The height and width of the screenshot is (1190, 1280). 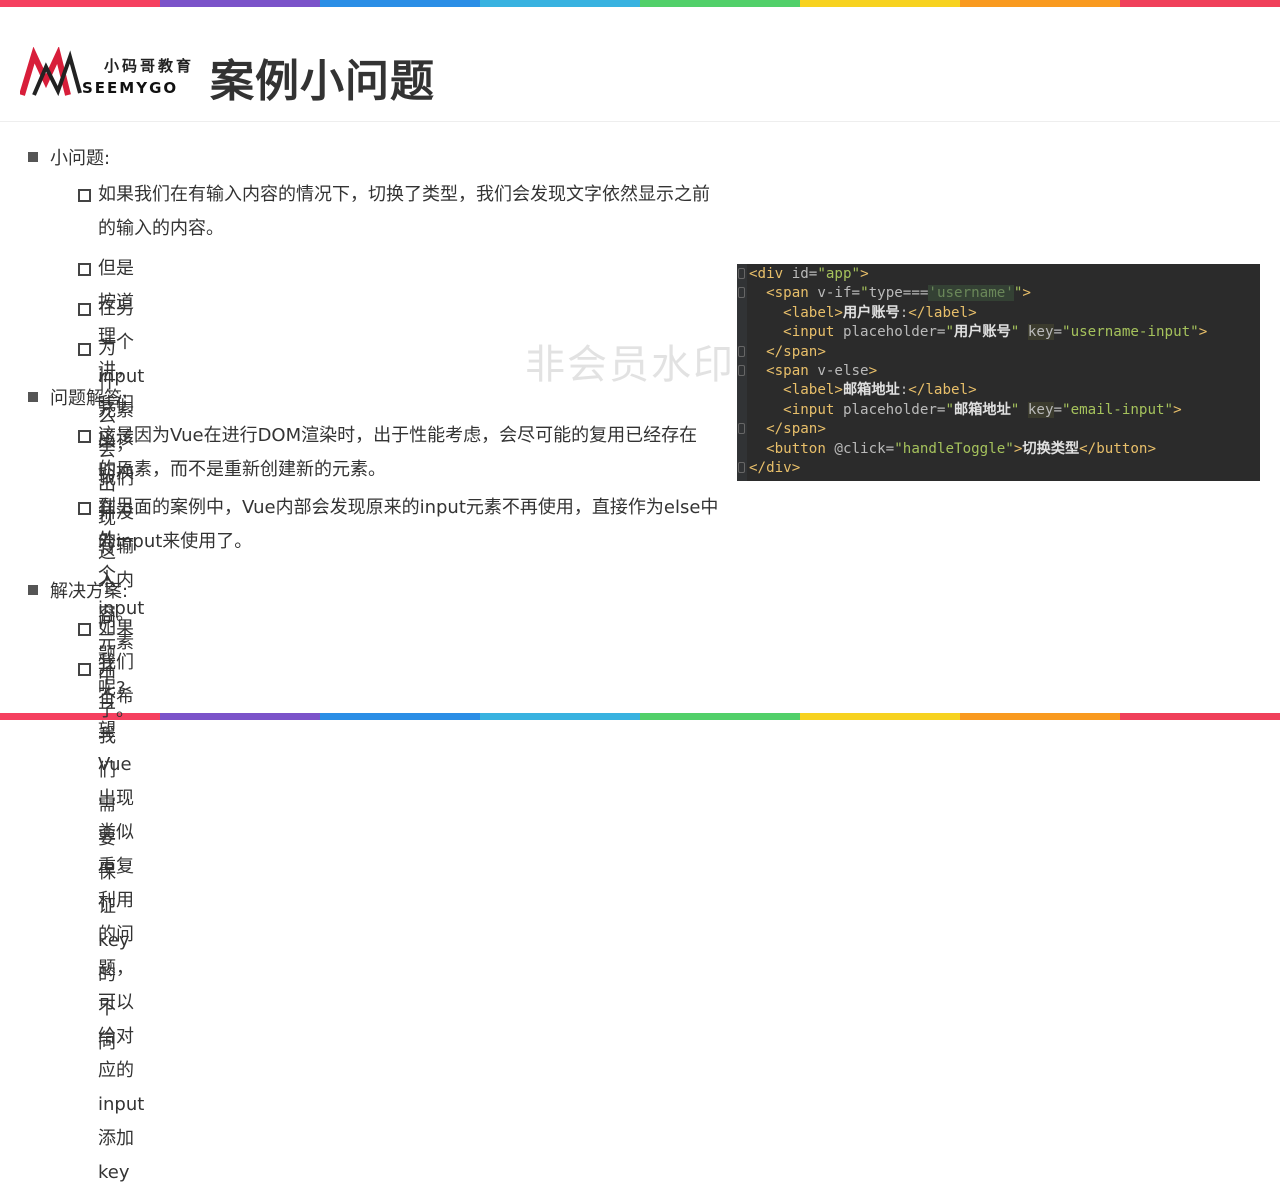 What do you see at coordinates (130, 88) in the screenshot?
I see `logo-english-text: SEEMYGO` at bounding box center [130, 88].